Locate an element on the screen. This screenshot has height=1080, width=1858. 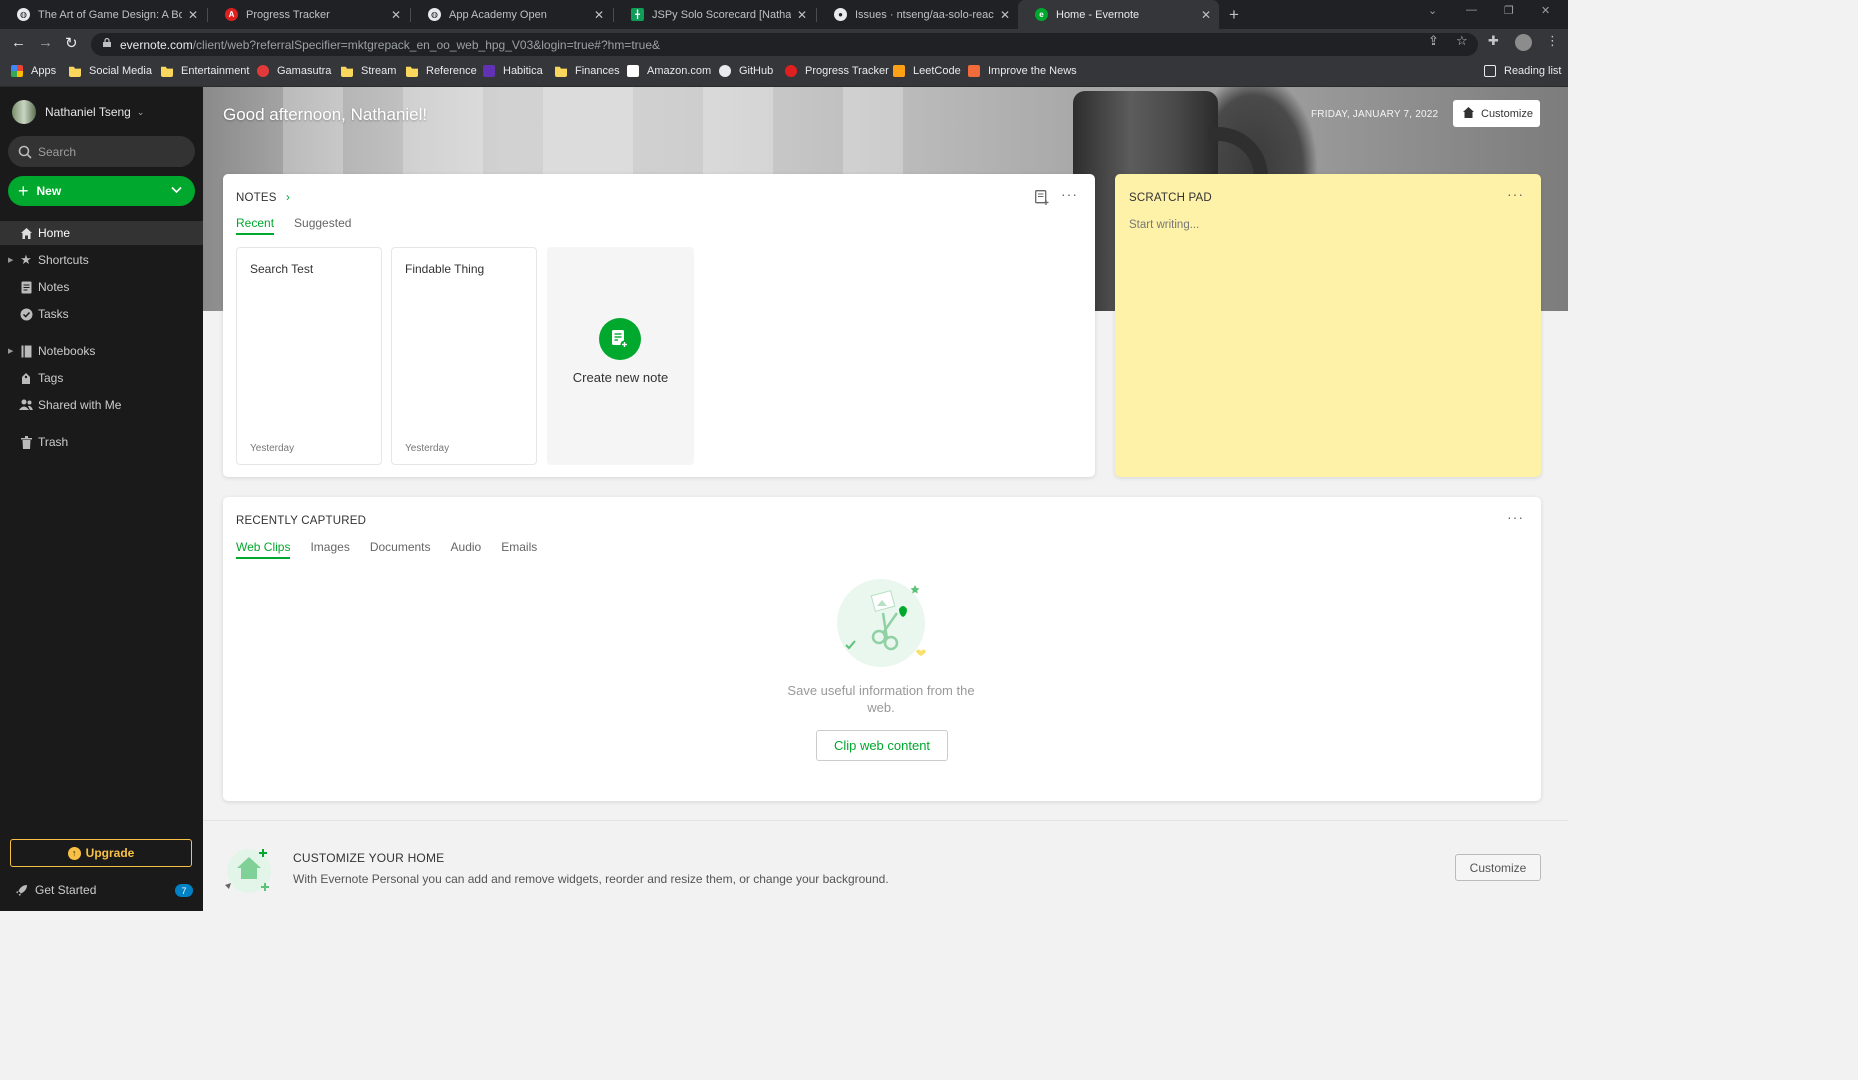
new-tab-icon: + is located at coordinates (1234, 15).